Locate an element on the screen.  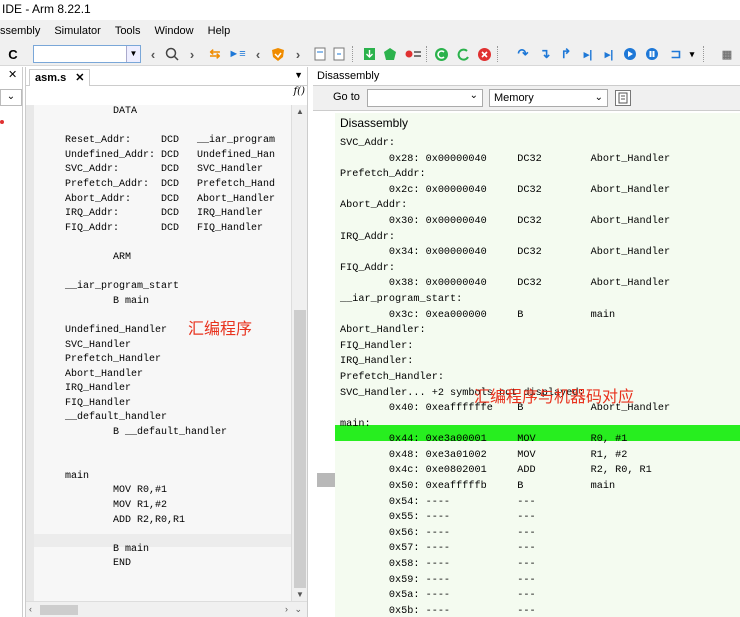
disasm-row: 0x5a: ---- --- is located at coordinates (438, 596).